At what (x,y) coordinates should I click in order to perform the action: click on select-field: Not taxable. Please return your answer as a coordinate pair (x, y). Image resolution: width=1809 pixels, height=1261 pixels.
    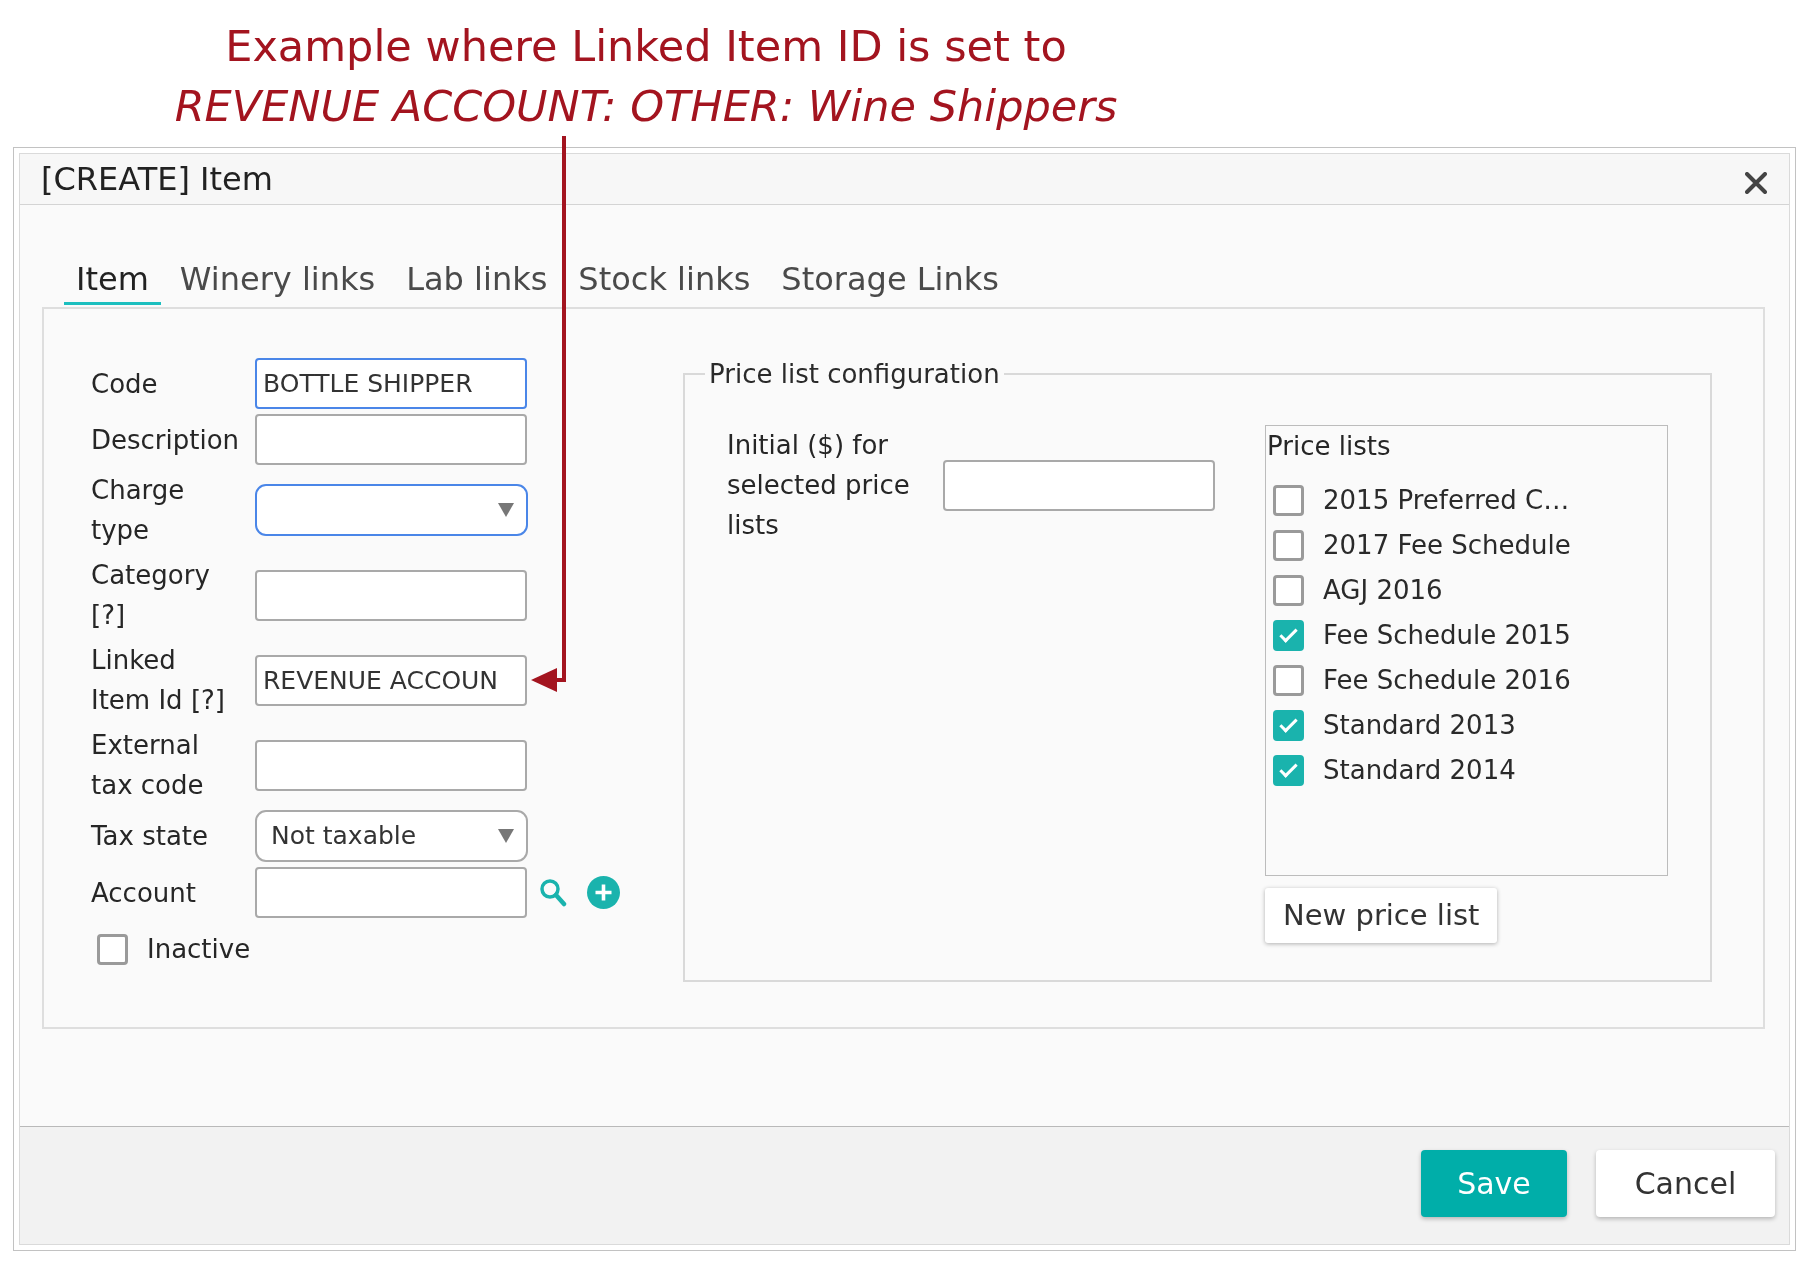
    Looking at the image, I should click on (391, 836).